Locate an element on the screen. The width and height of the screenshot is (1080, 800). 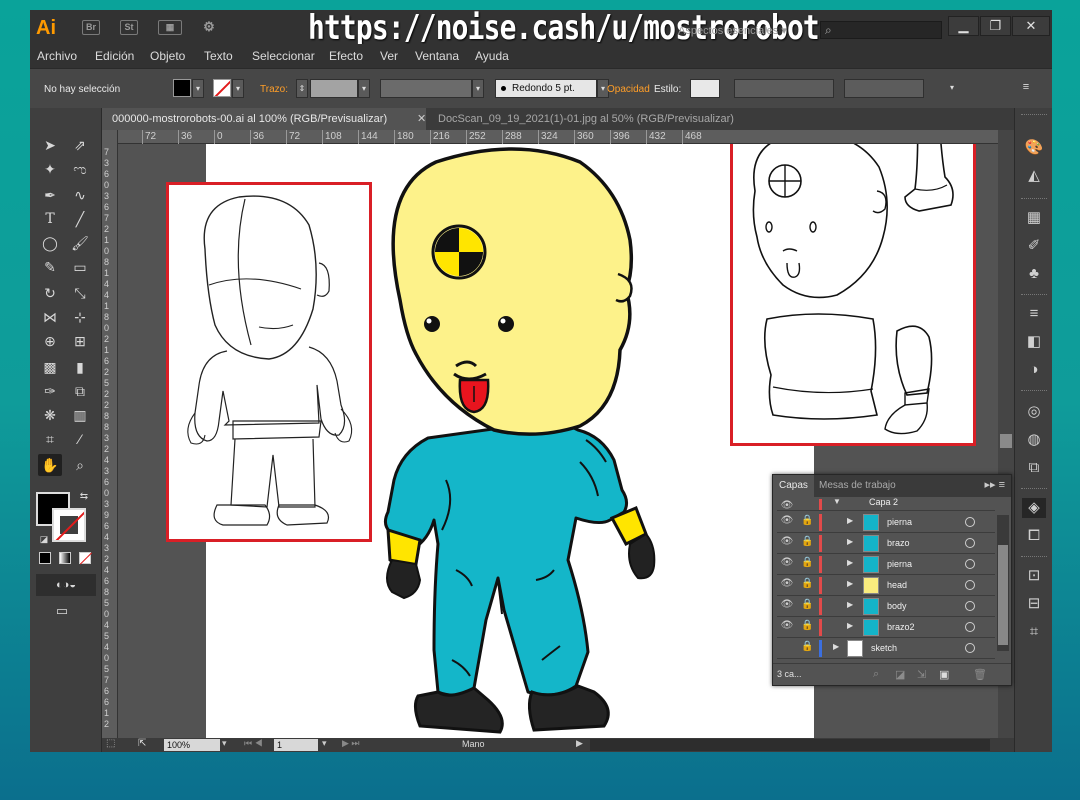
align-panel-icon: ⊟ is located at coordinates (1034, 604).